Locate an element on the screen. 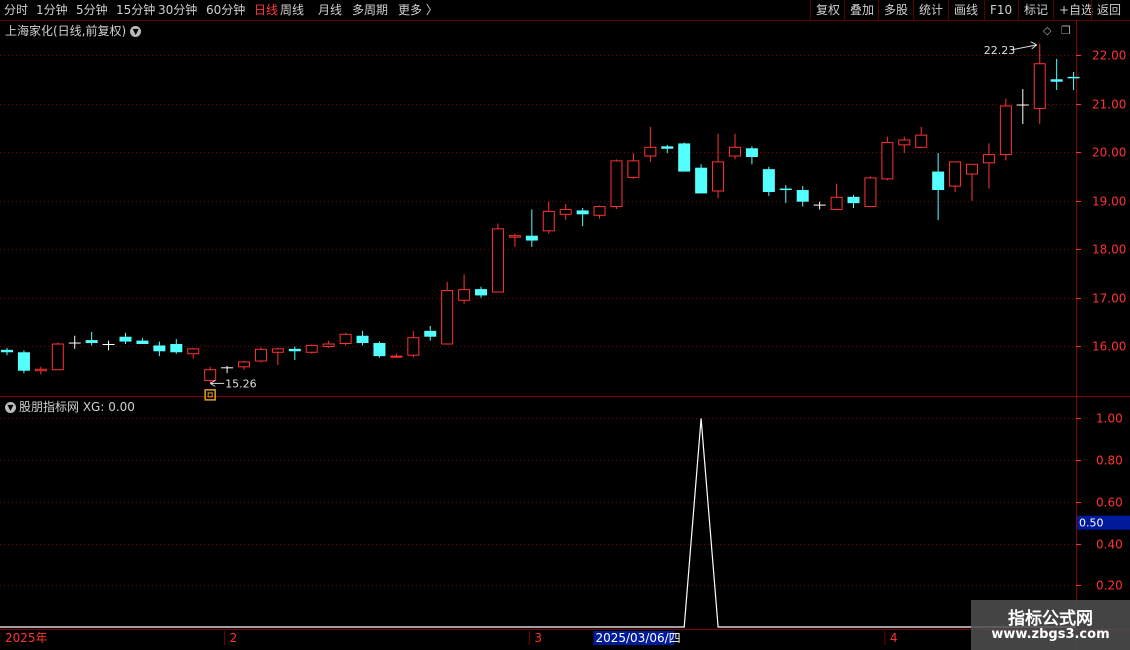 This screenshot has width=1130, height=650. sub-panel-title: ▼ 股朋指标网 XG: 0.00 is located at coordinates (70, 406).